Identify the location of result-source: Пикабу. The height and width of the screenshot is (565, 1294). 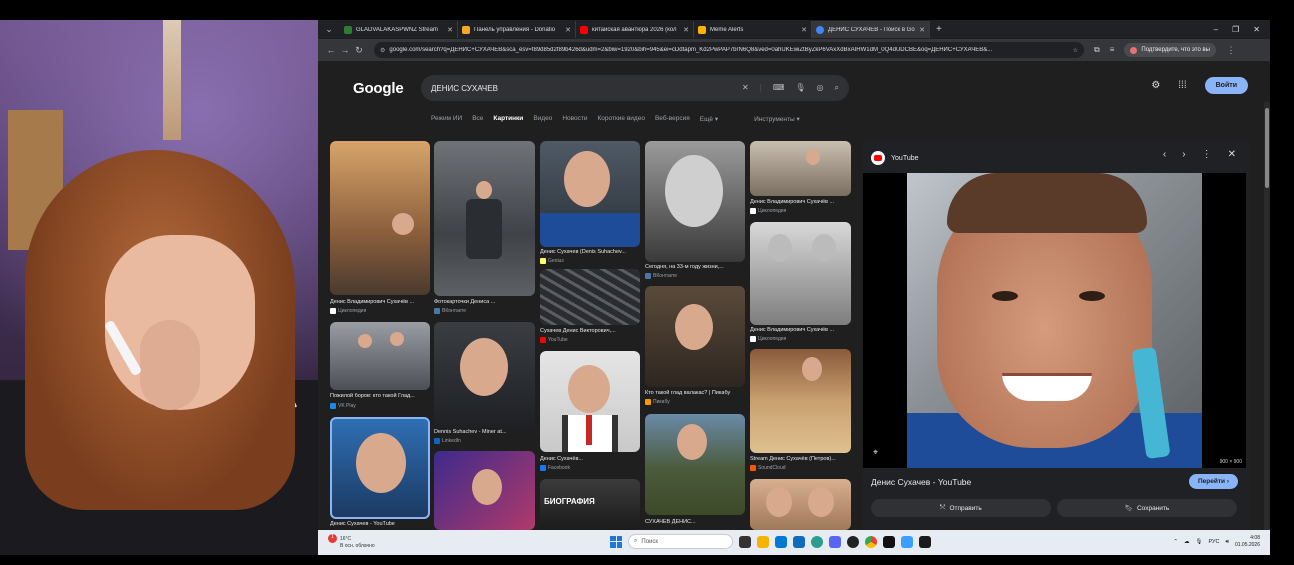
(657, 402).